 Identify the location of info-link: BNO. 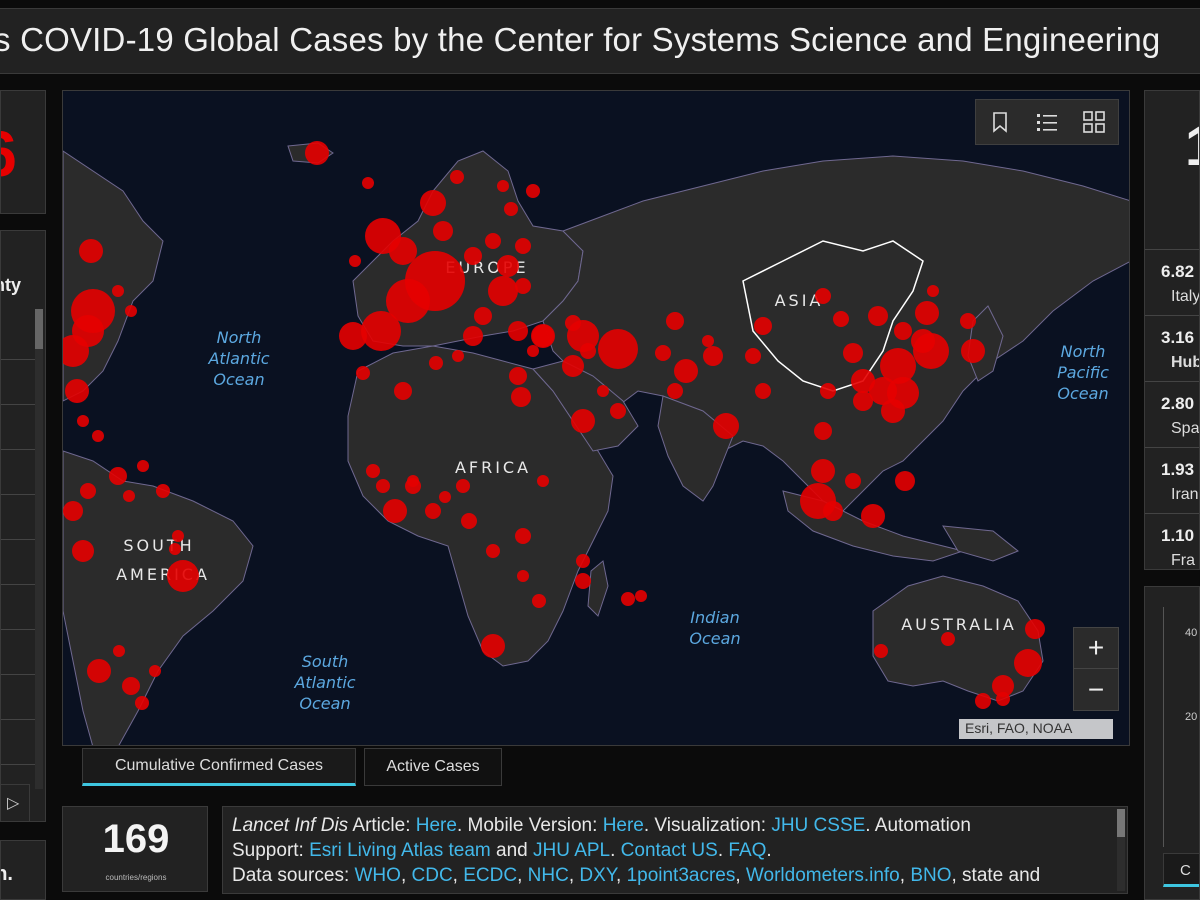
(930, 875).